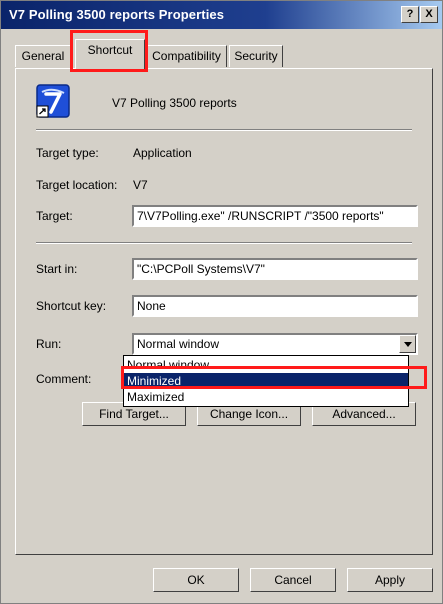 The image size is (443, 604). Describe the element at coordinates (275, 269) in the screenshot. I see `start-in-input: "C:\PCPoll Systems\V7"` at that location.